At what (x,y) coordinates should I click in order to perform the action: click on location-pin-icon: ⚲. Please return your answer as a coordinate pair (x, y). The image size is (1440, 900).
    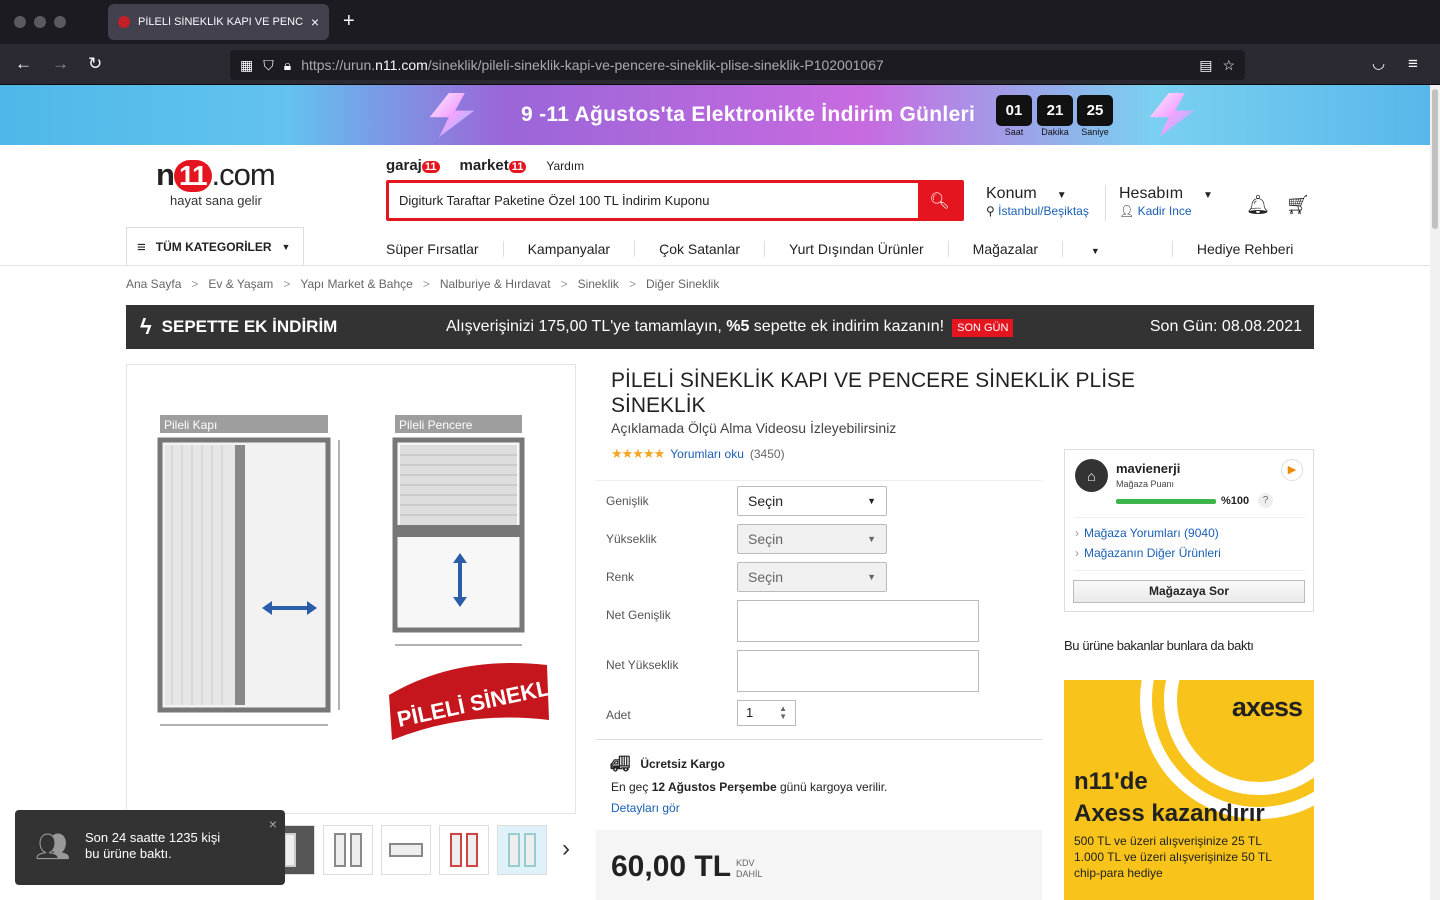
    Looking at the image, I should click on (990, 211).